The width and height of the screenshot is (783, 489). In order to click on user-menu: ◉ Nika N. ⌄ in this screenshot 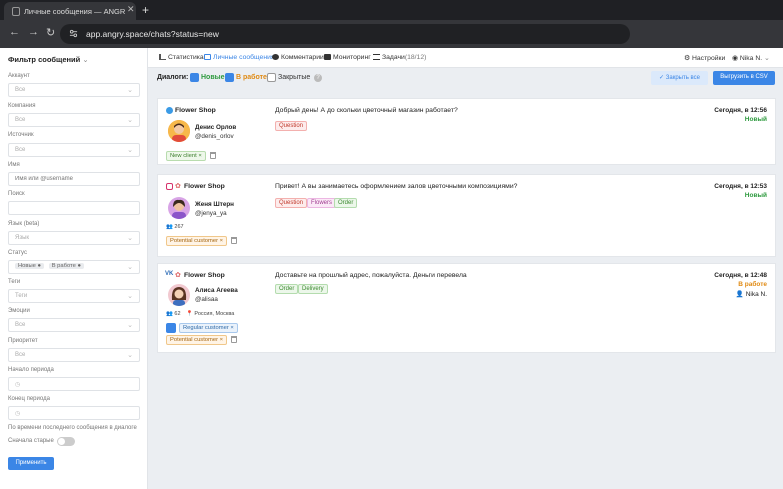, I will do `click(751, 58)`.